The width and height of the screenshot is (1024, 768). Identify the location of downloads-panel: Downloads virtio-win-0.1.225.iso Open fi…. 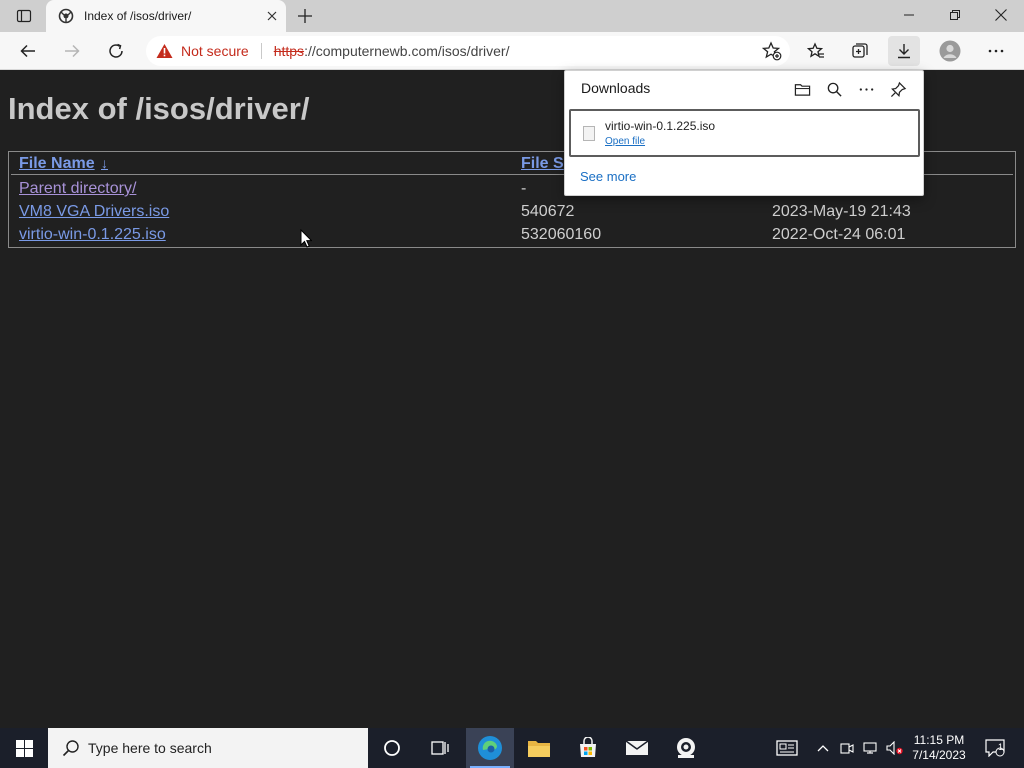
(744, 133).